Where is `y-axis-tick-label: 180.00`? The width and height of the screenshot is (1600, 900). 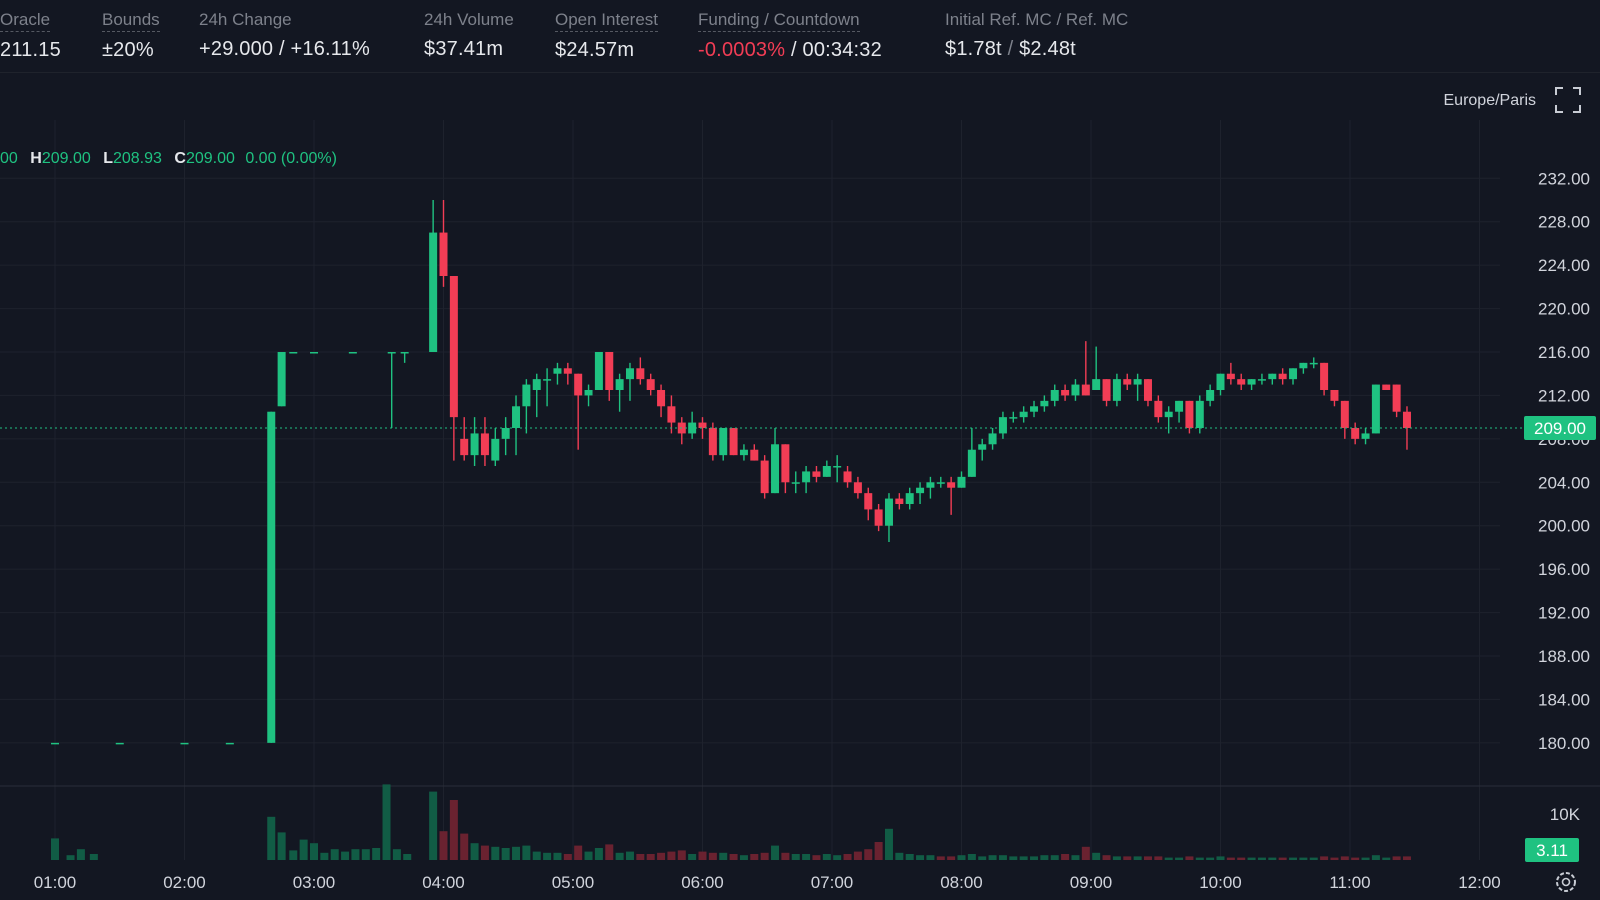 y-axis-tick-label: 180.00 is located at coordinates (1564, 743).